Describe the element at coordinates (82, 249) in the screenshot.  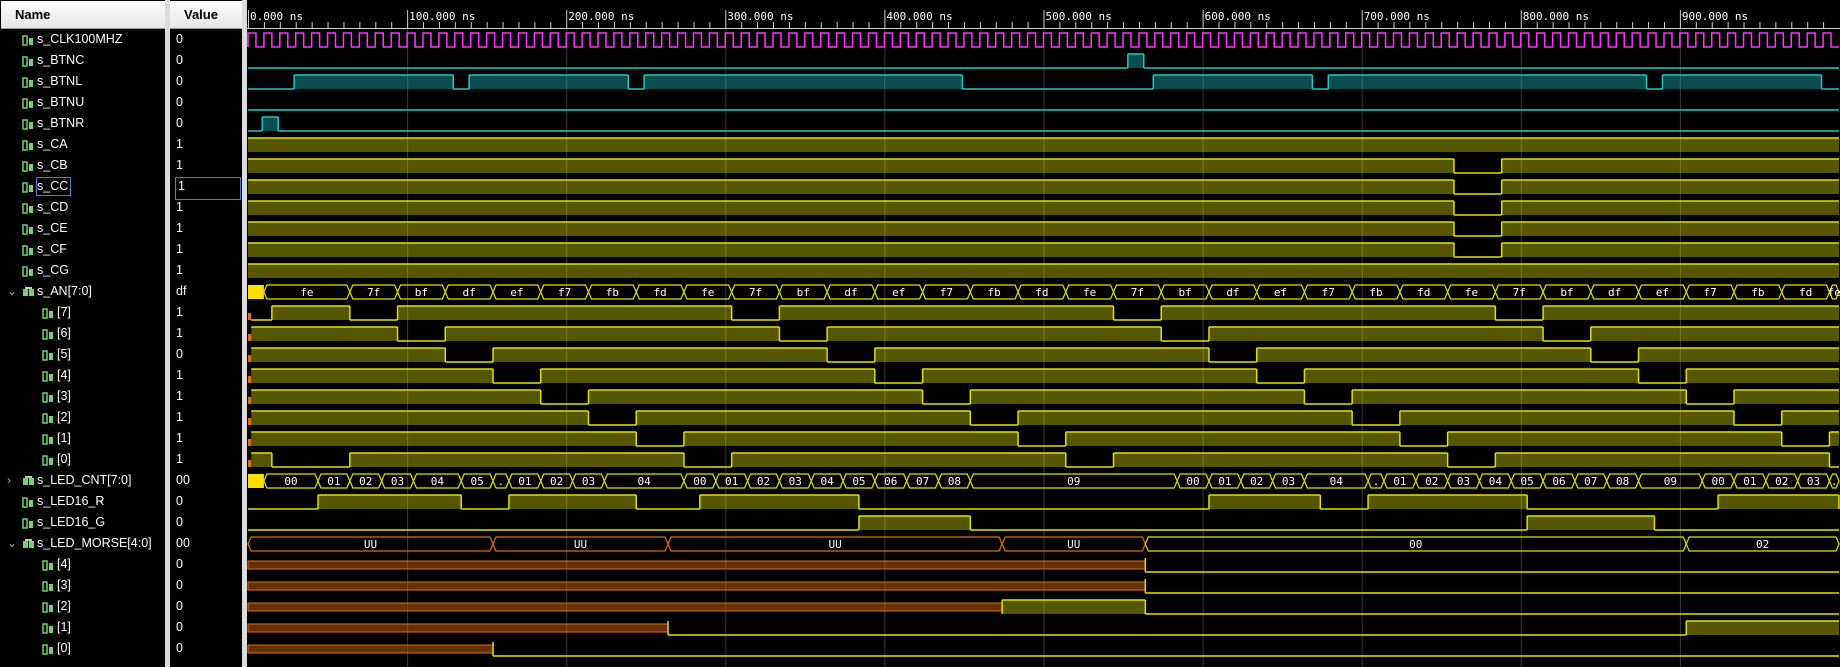
I see `signal-row: s_CF` at that location.